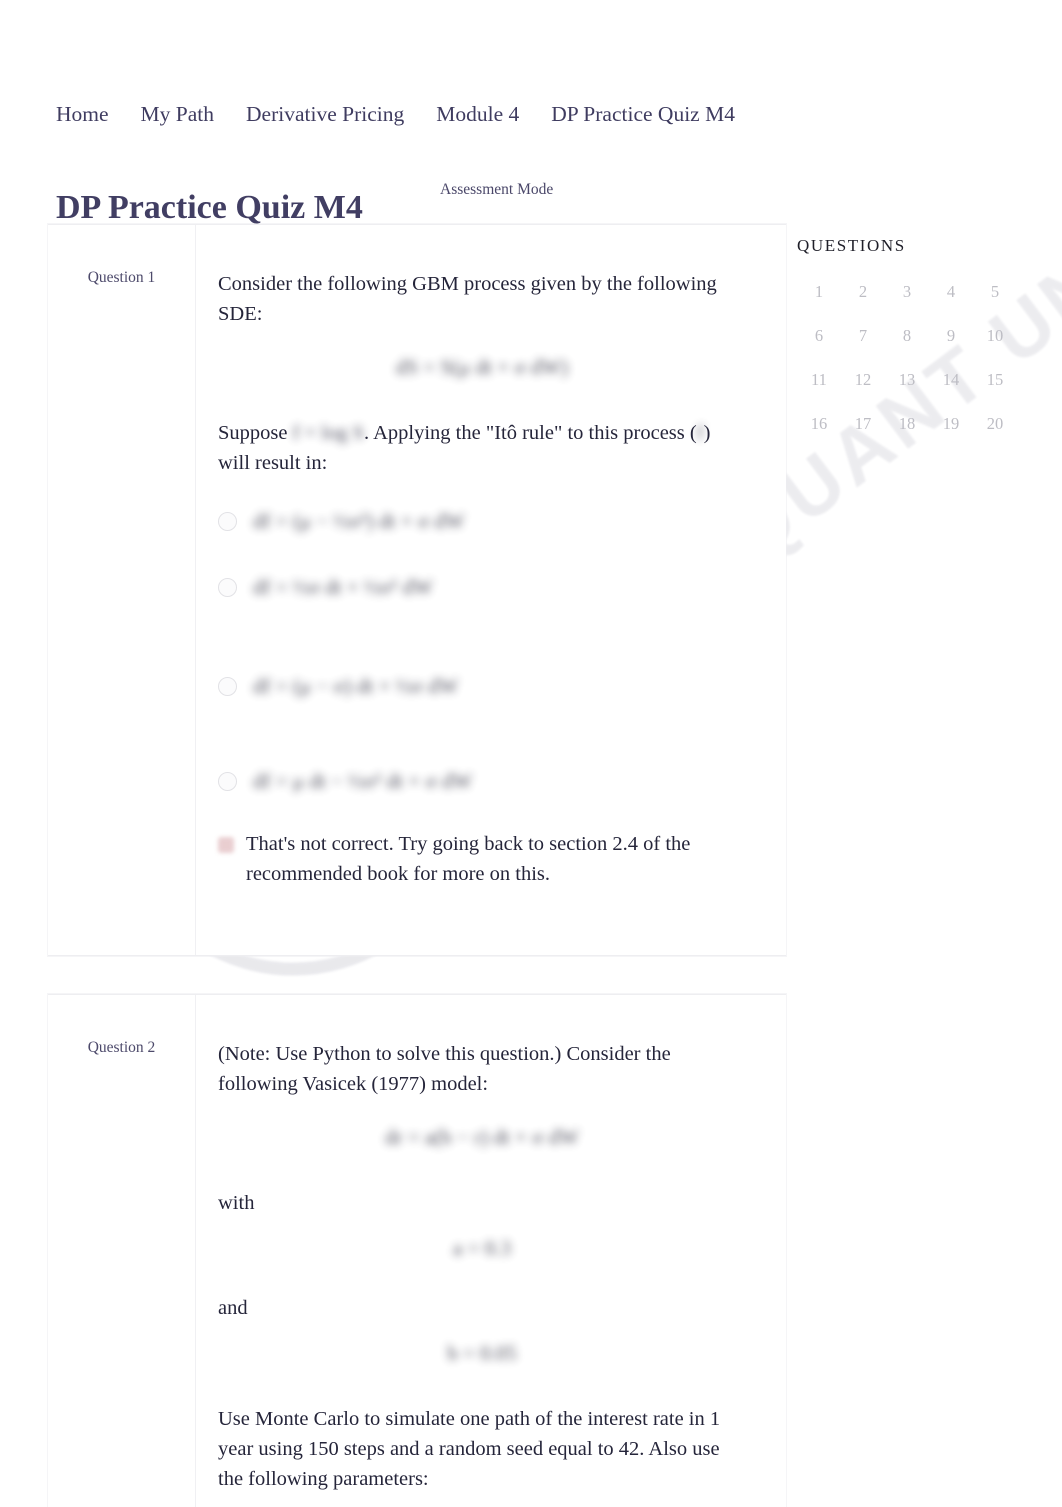 The image size is (1062, 1507). What do you see at coordinates (209, 207) in the screenshot?
I see `page-title: DP Practice Quiz M4` at bounding box center [209, 207].